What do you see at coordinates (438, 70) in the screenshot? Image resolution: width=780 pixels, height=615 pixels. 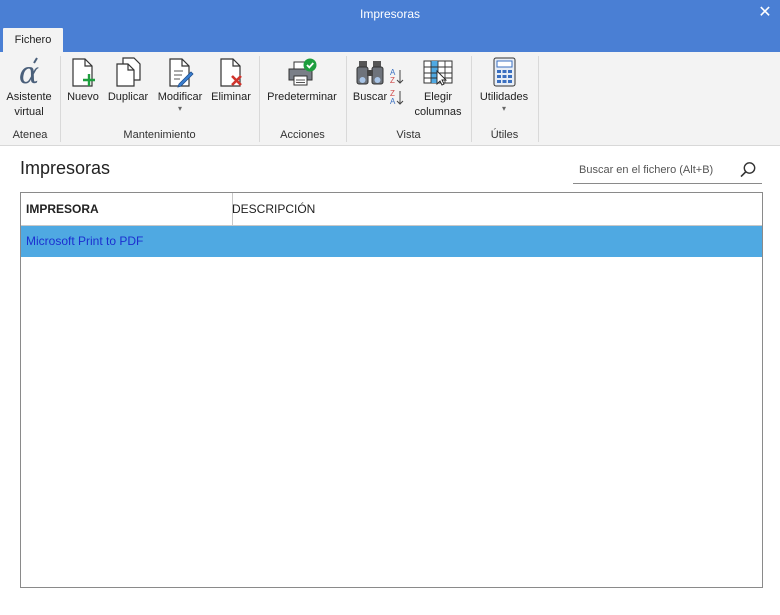 I see `choose-columns-icon` at bounding box center [438, 70].